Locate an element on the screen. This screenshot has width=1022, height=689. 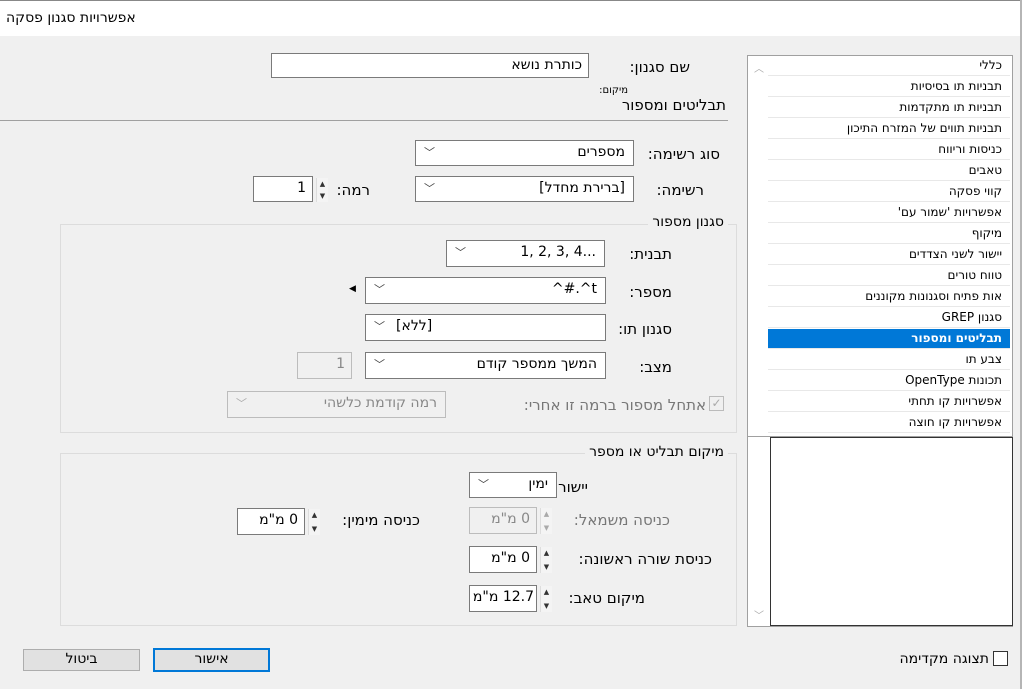
format-label: תבנית: is located at coordinates (650, 254).